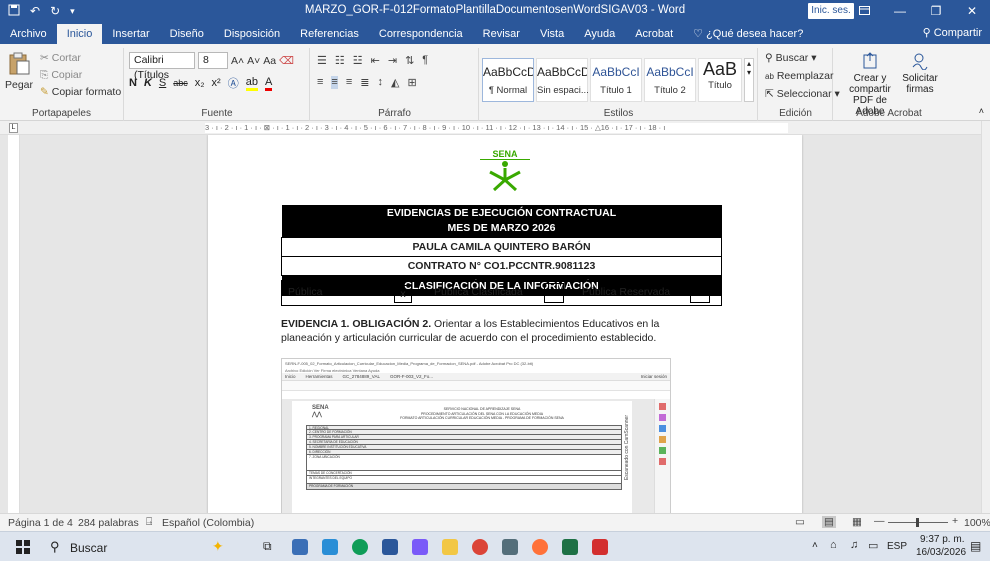  Describe the element at coordinates (213, 60) in the screenshot. I see `font-size-select: 8` at that location.